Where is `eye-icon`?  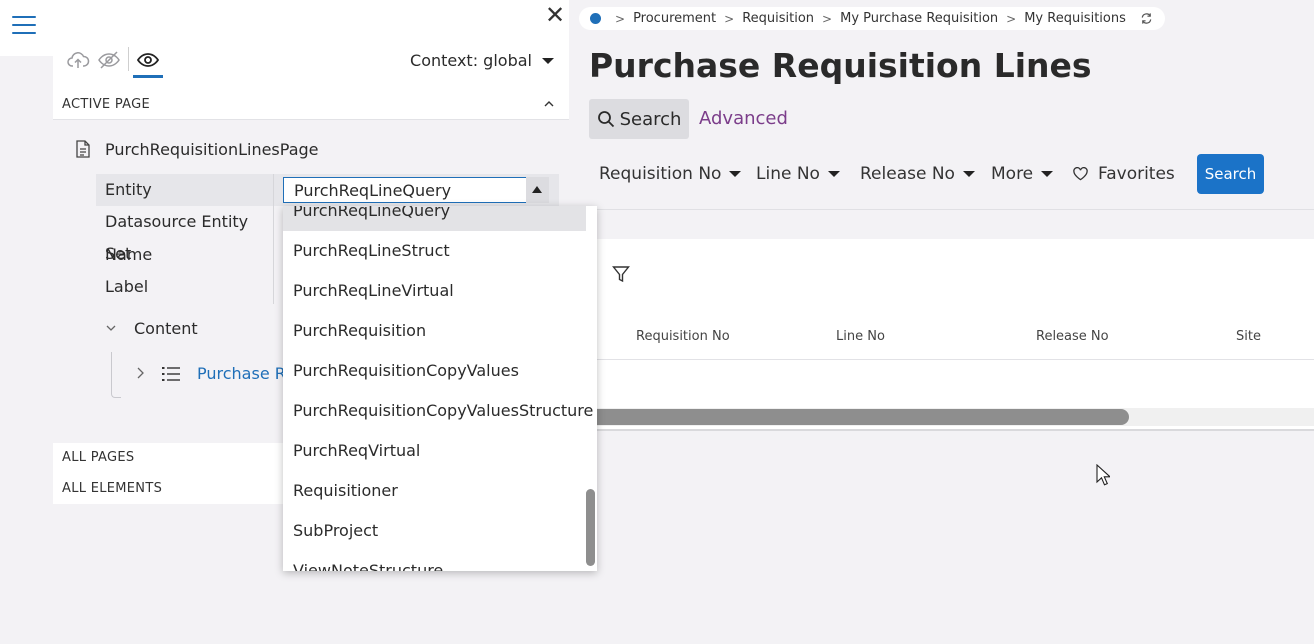 eye-icon is located at coordinates (148, 60).